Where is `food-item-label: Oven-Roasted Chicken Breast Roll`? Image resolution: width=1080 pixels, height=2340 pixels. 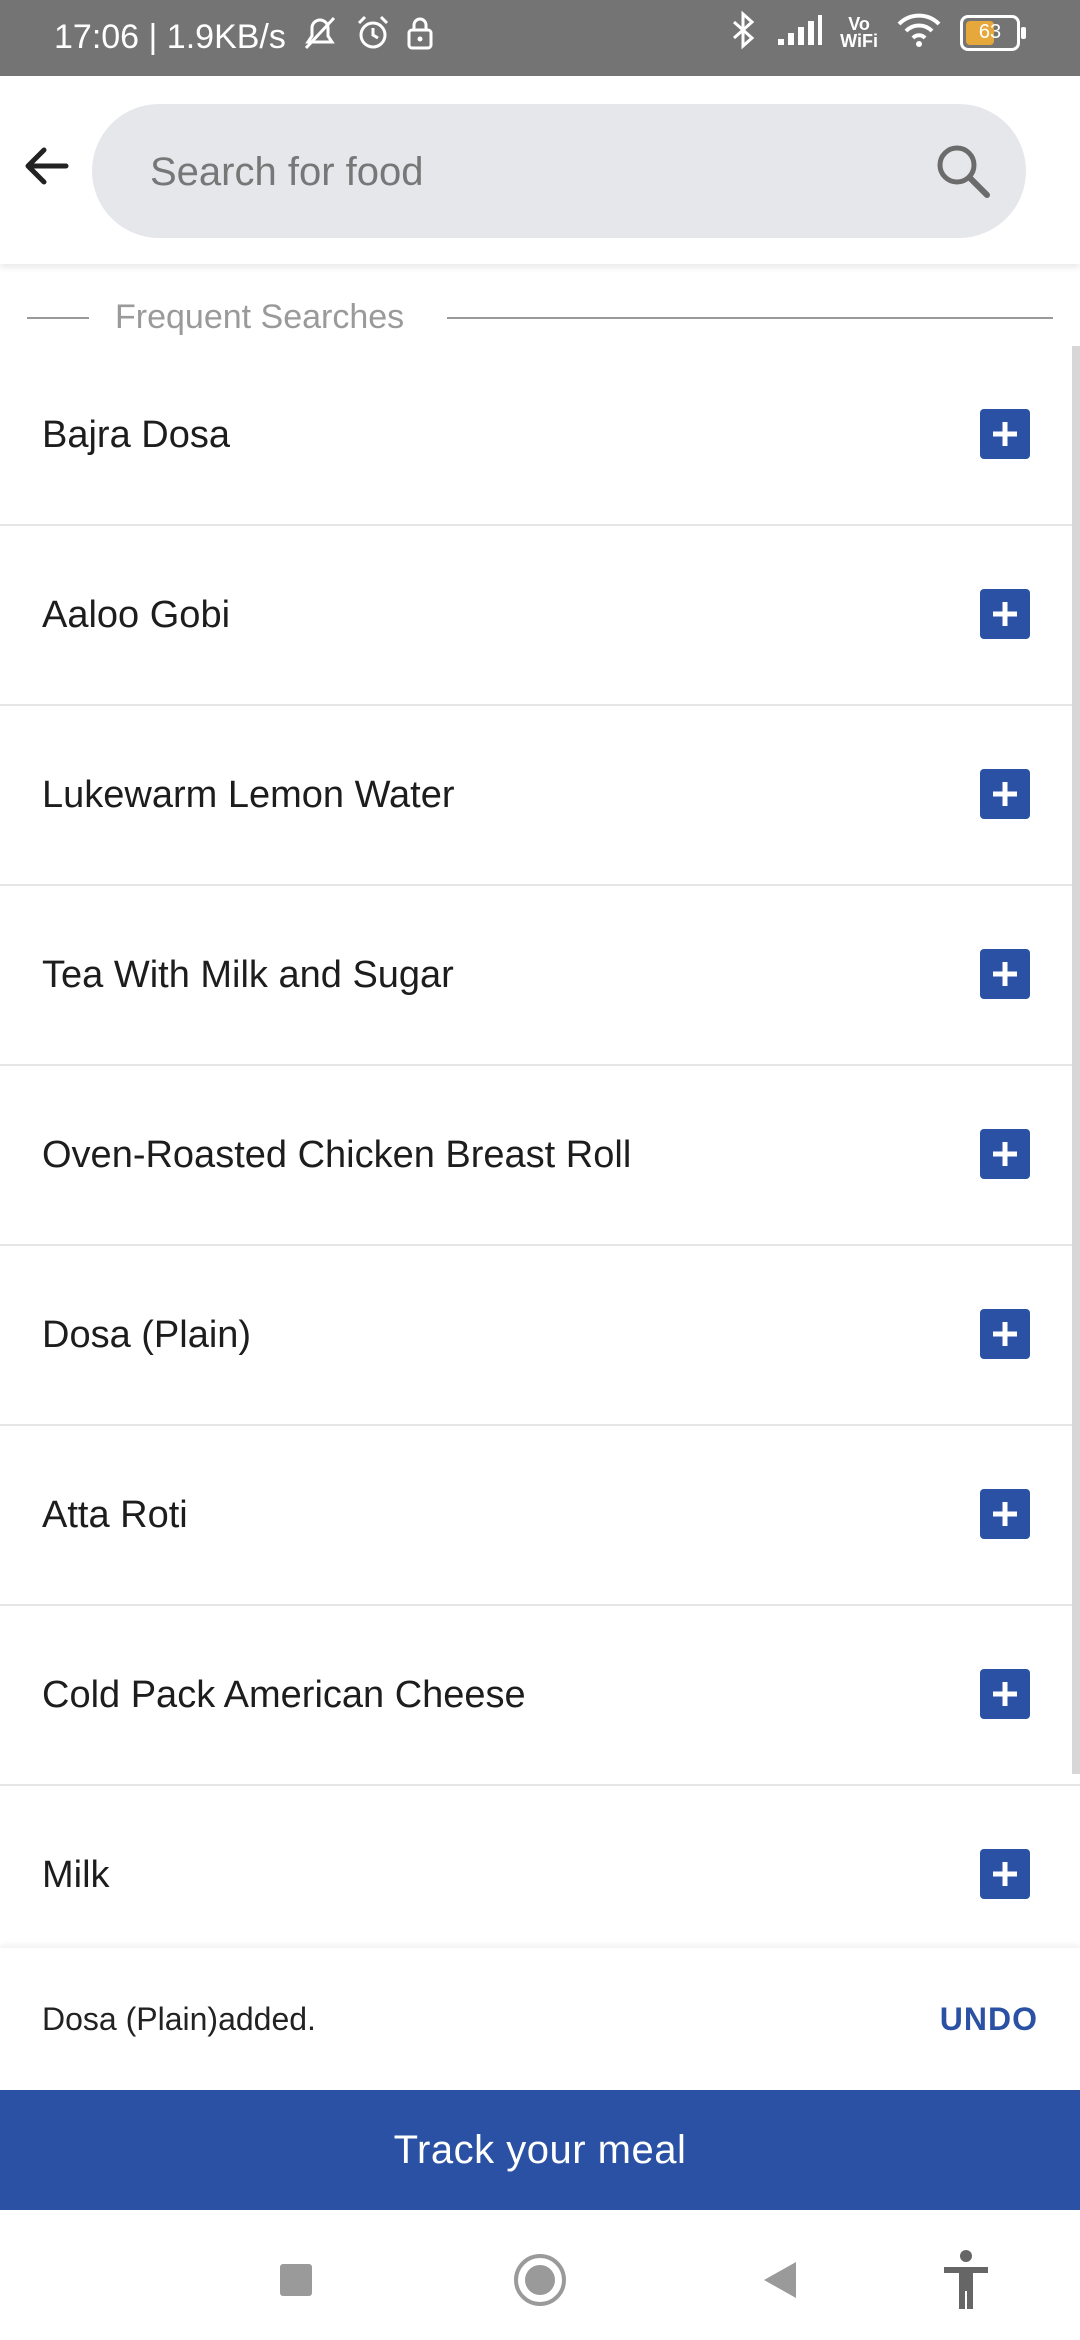 food-item-label: Oven-Roasted Chicken Breast Roll is located at coordinates (337, 1155).